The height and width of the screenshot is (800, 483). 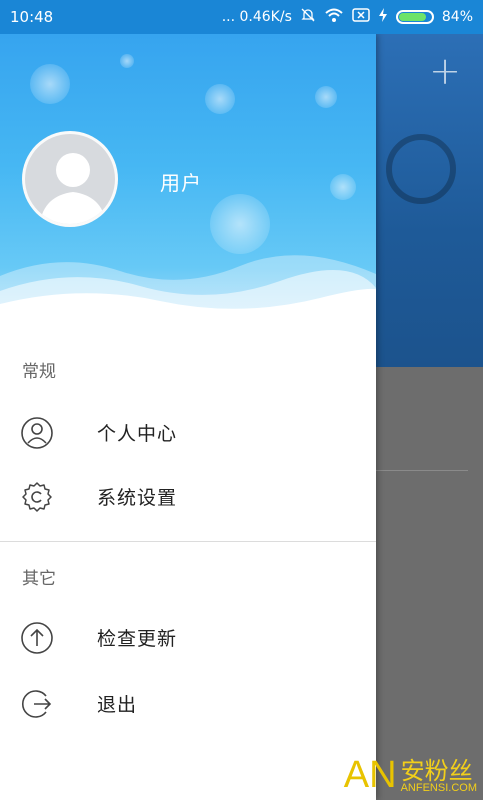 I want to click on menu-item-label: 系统设置, so click(x=137, y=497).